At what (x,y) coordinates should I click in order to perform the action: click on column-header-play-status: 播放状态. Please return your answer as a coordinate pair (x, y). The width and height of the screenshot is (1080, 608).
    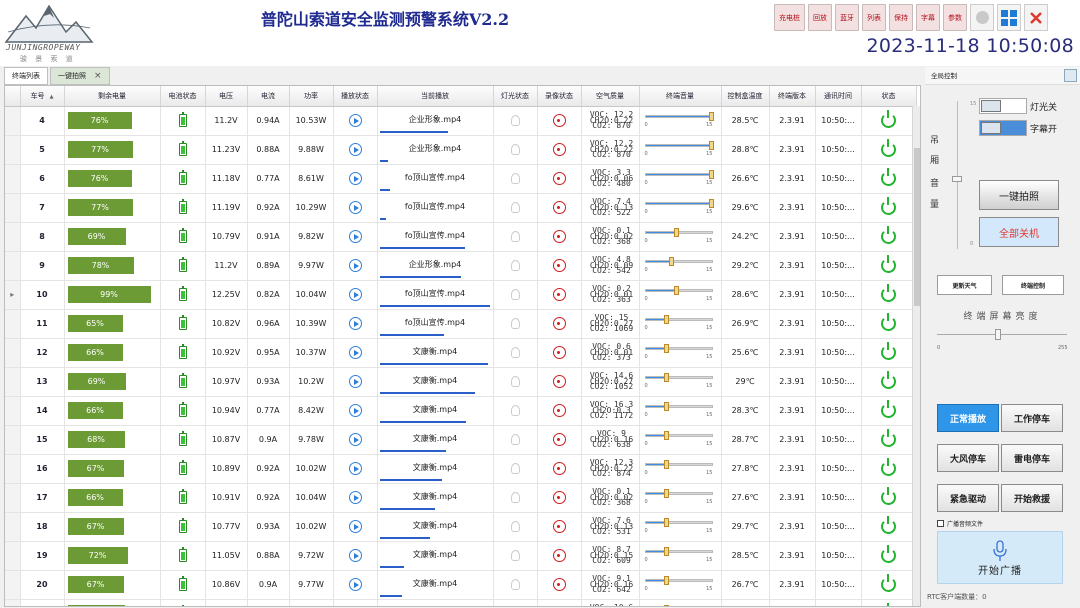
    Looking at the image, I should click on (355, 96).